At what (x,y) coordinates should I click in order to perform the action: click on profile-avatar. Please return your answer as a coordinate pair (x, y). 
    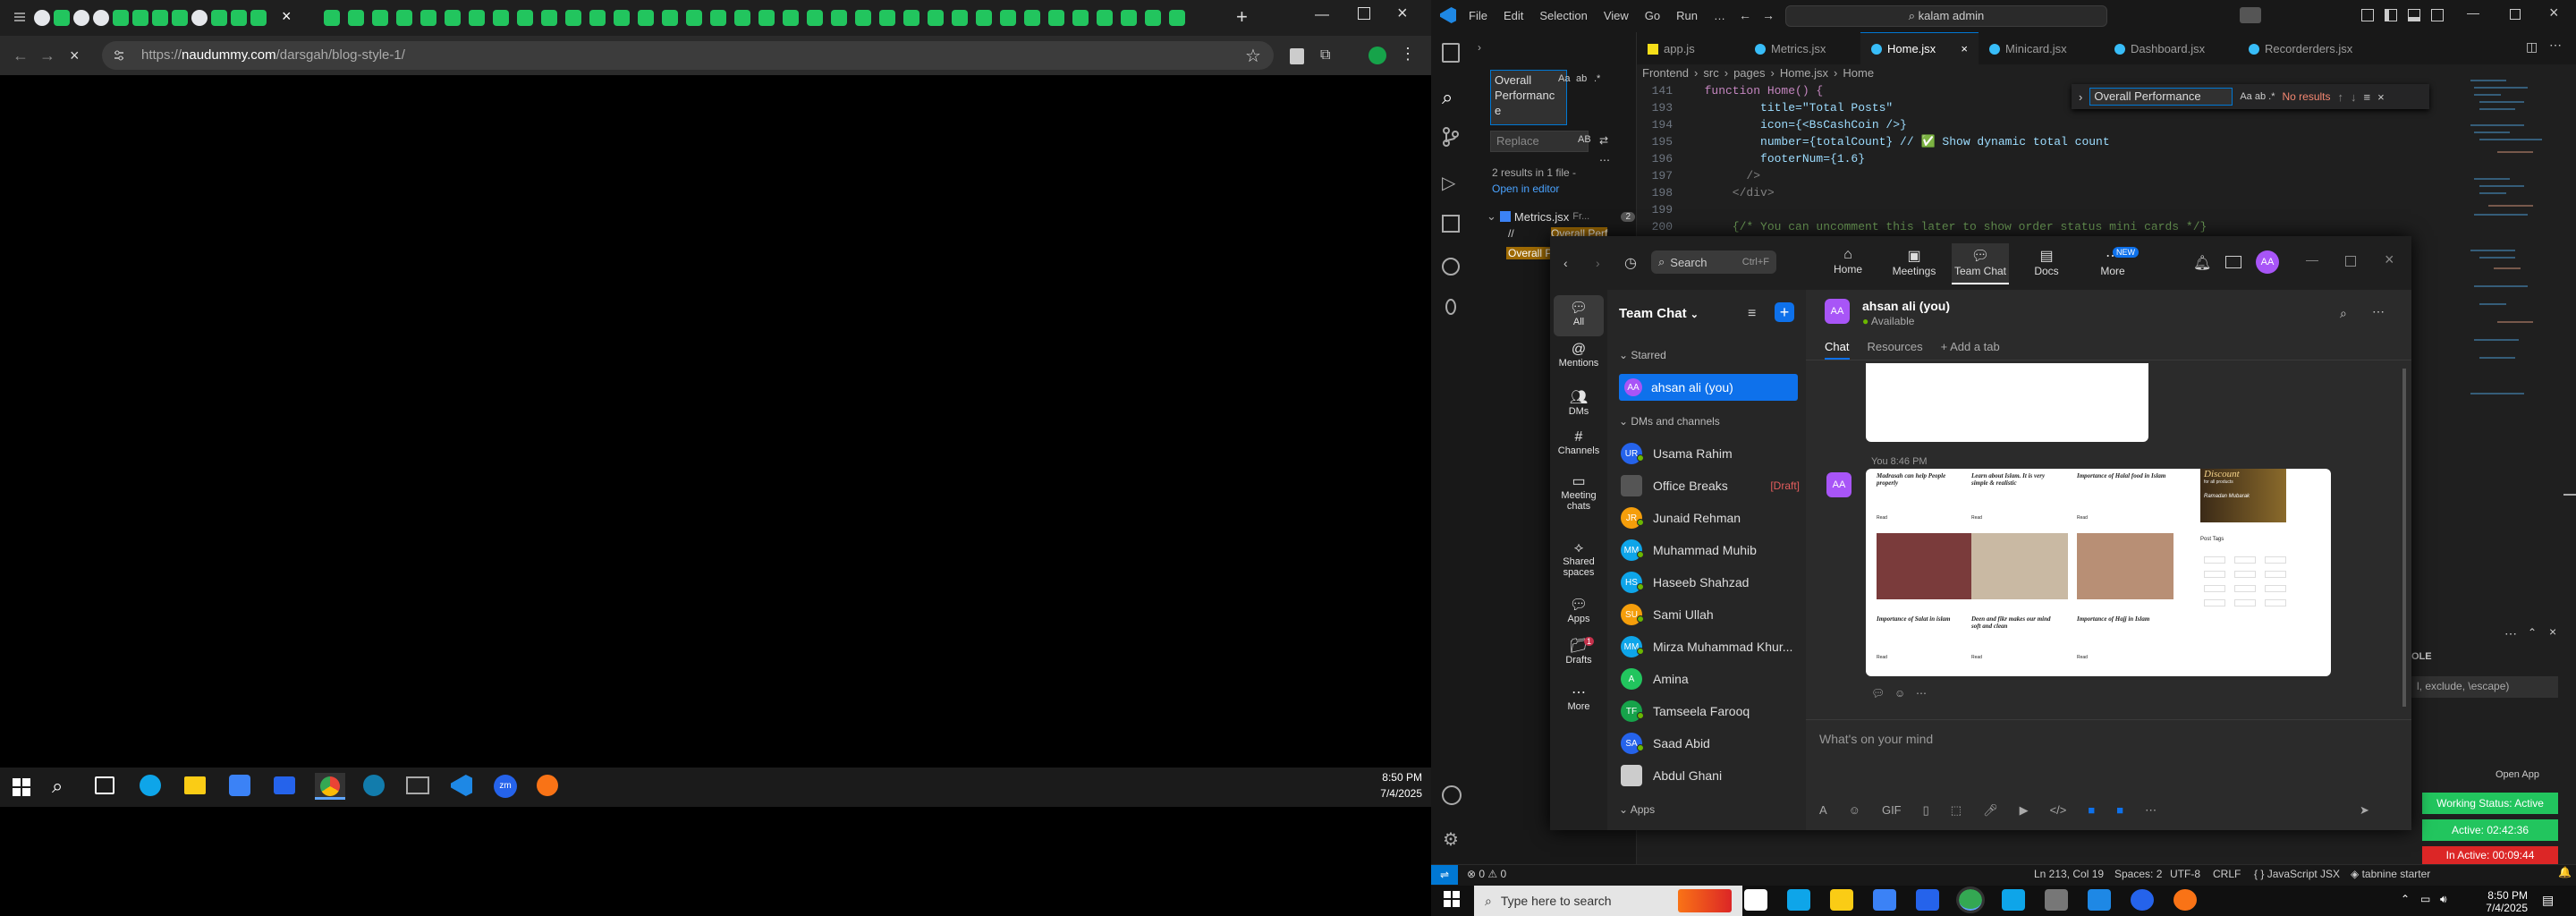
    Looking at the image, I should click on (1377, 55).